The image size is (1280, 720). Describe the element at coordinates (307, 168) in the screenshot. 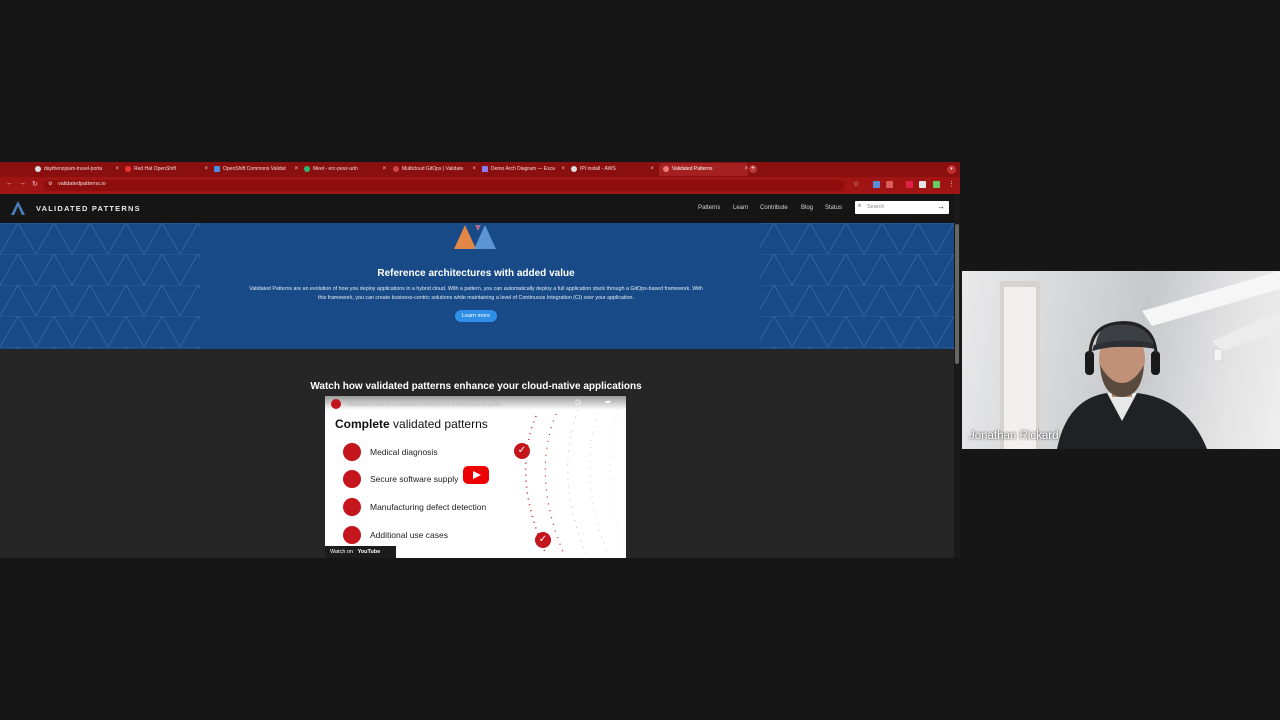

I see `meet-icon` at that location.